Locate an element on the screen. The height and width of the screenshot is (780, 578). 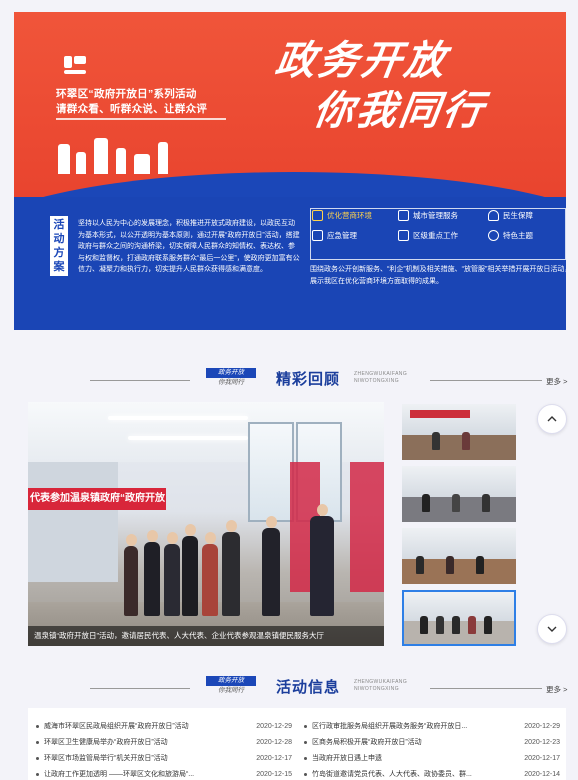
service-business-env: 优化营商环境 is located at coordinates (342, 215).